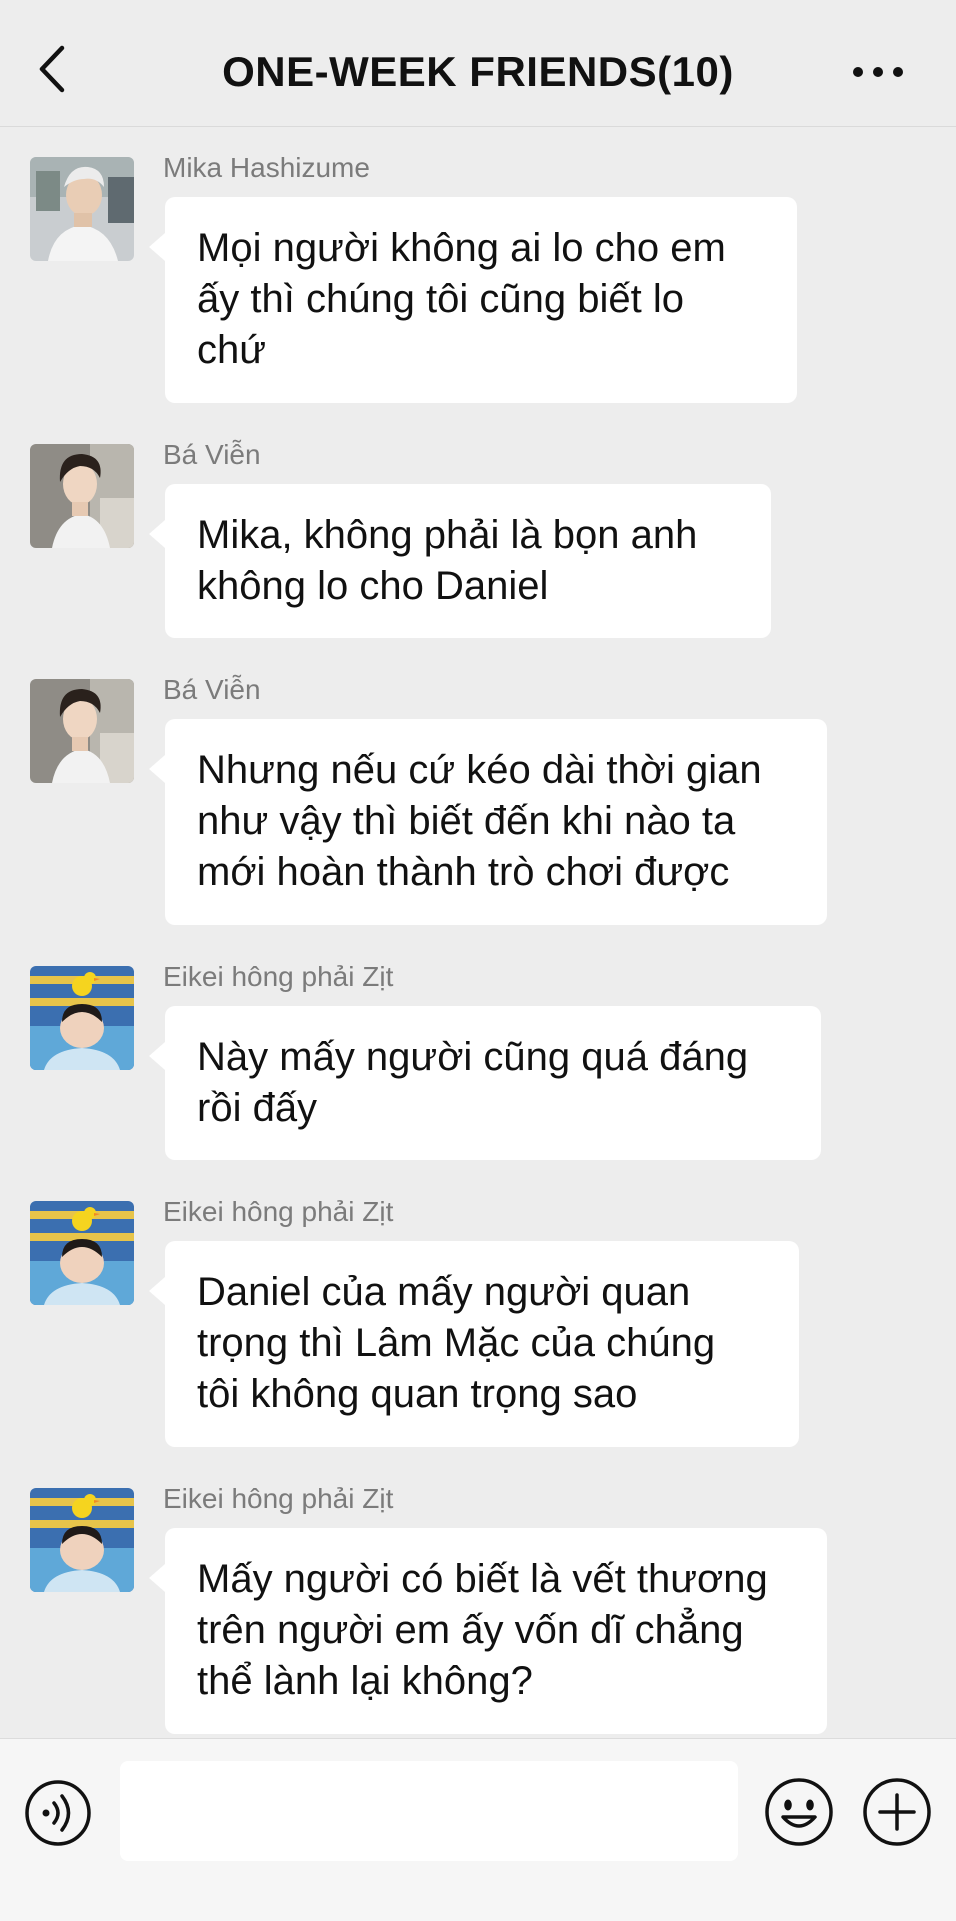 The width and height of the screenshot is (956, 1921). Describe the element at coordinates (485, 1083) in the screenshot. I see `message-bubble: Này mấy người cũng quá đáng rồi đấy` at that location.